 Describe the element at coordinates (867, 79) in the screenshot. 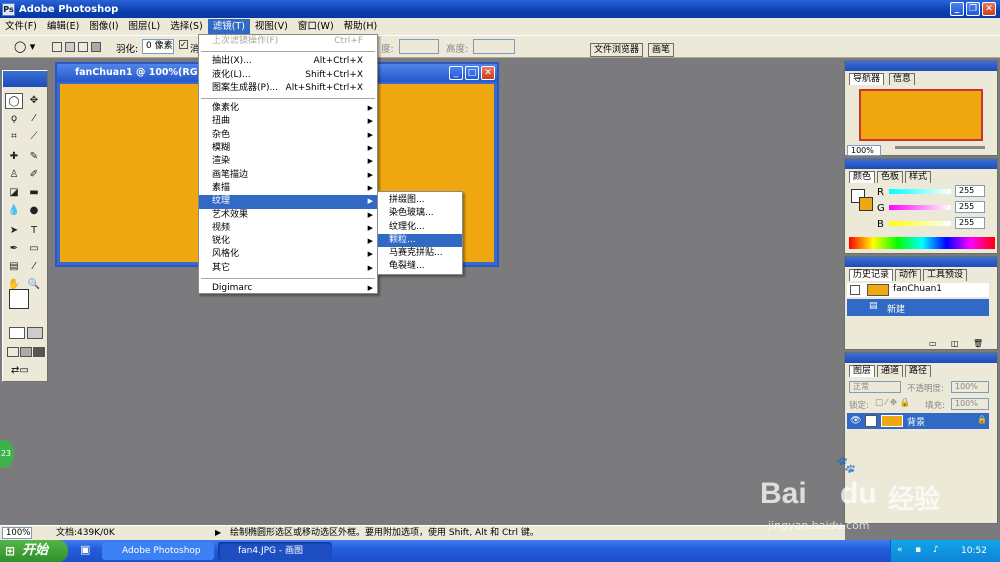

I see `tab-navigator: 导航器` at that location.